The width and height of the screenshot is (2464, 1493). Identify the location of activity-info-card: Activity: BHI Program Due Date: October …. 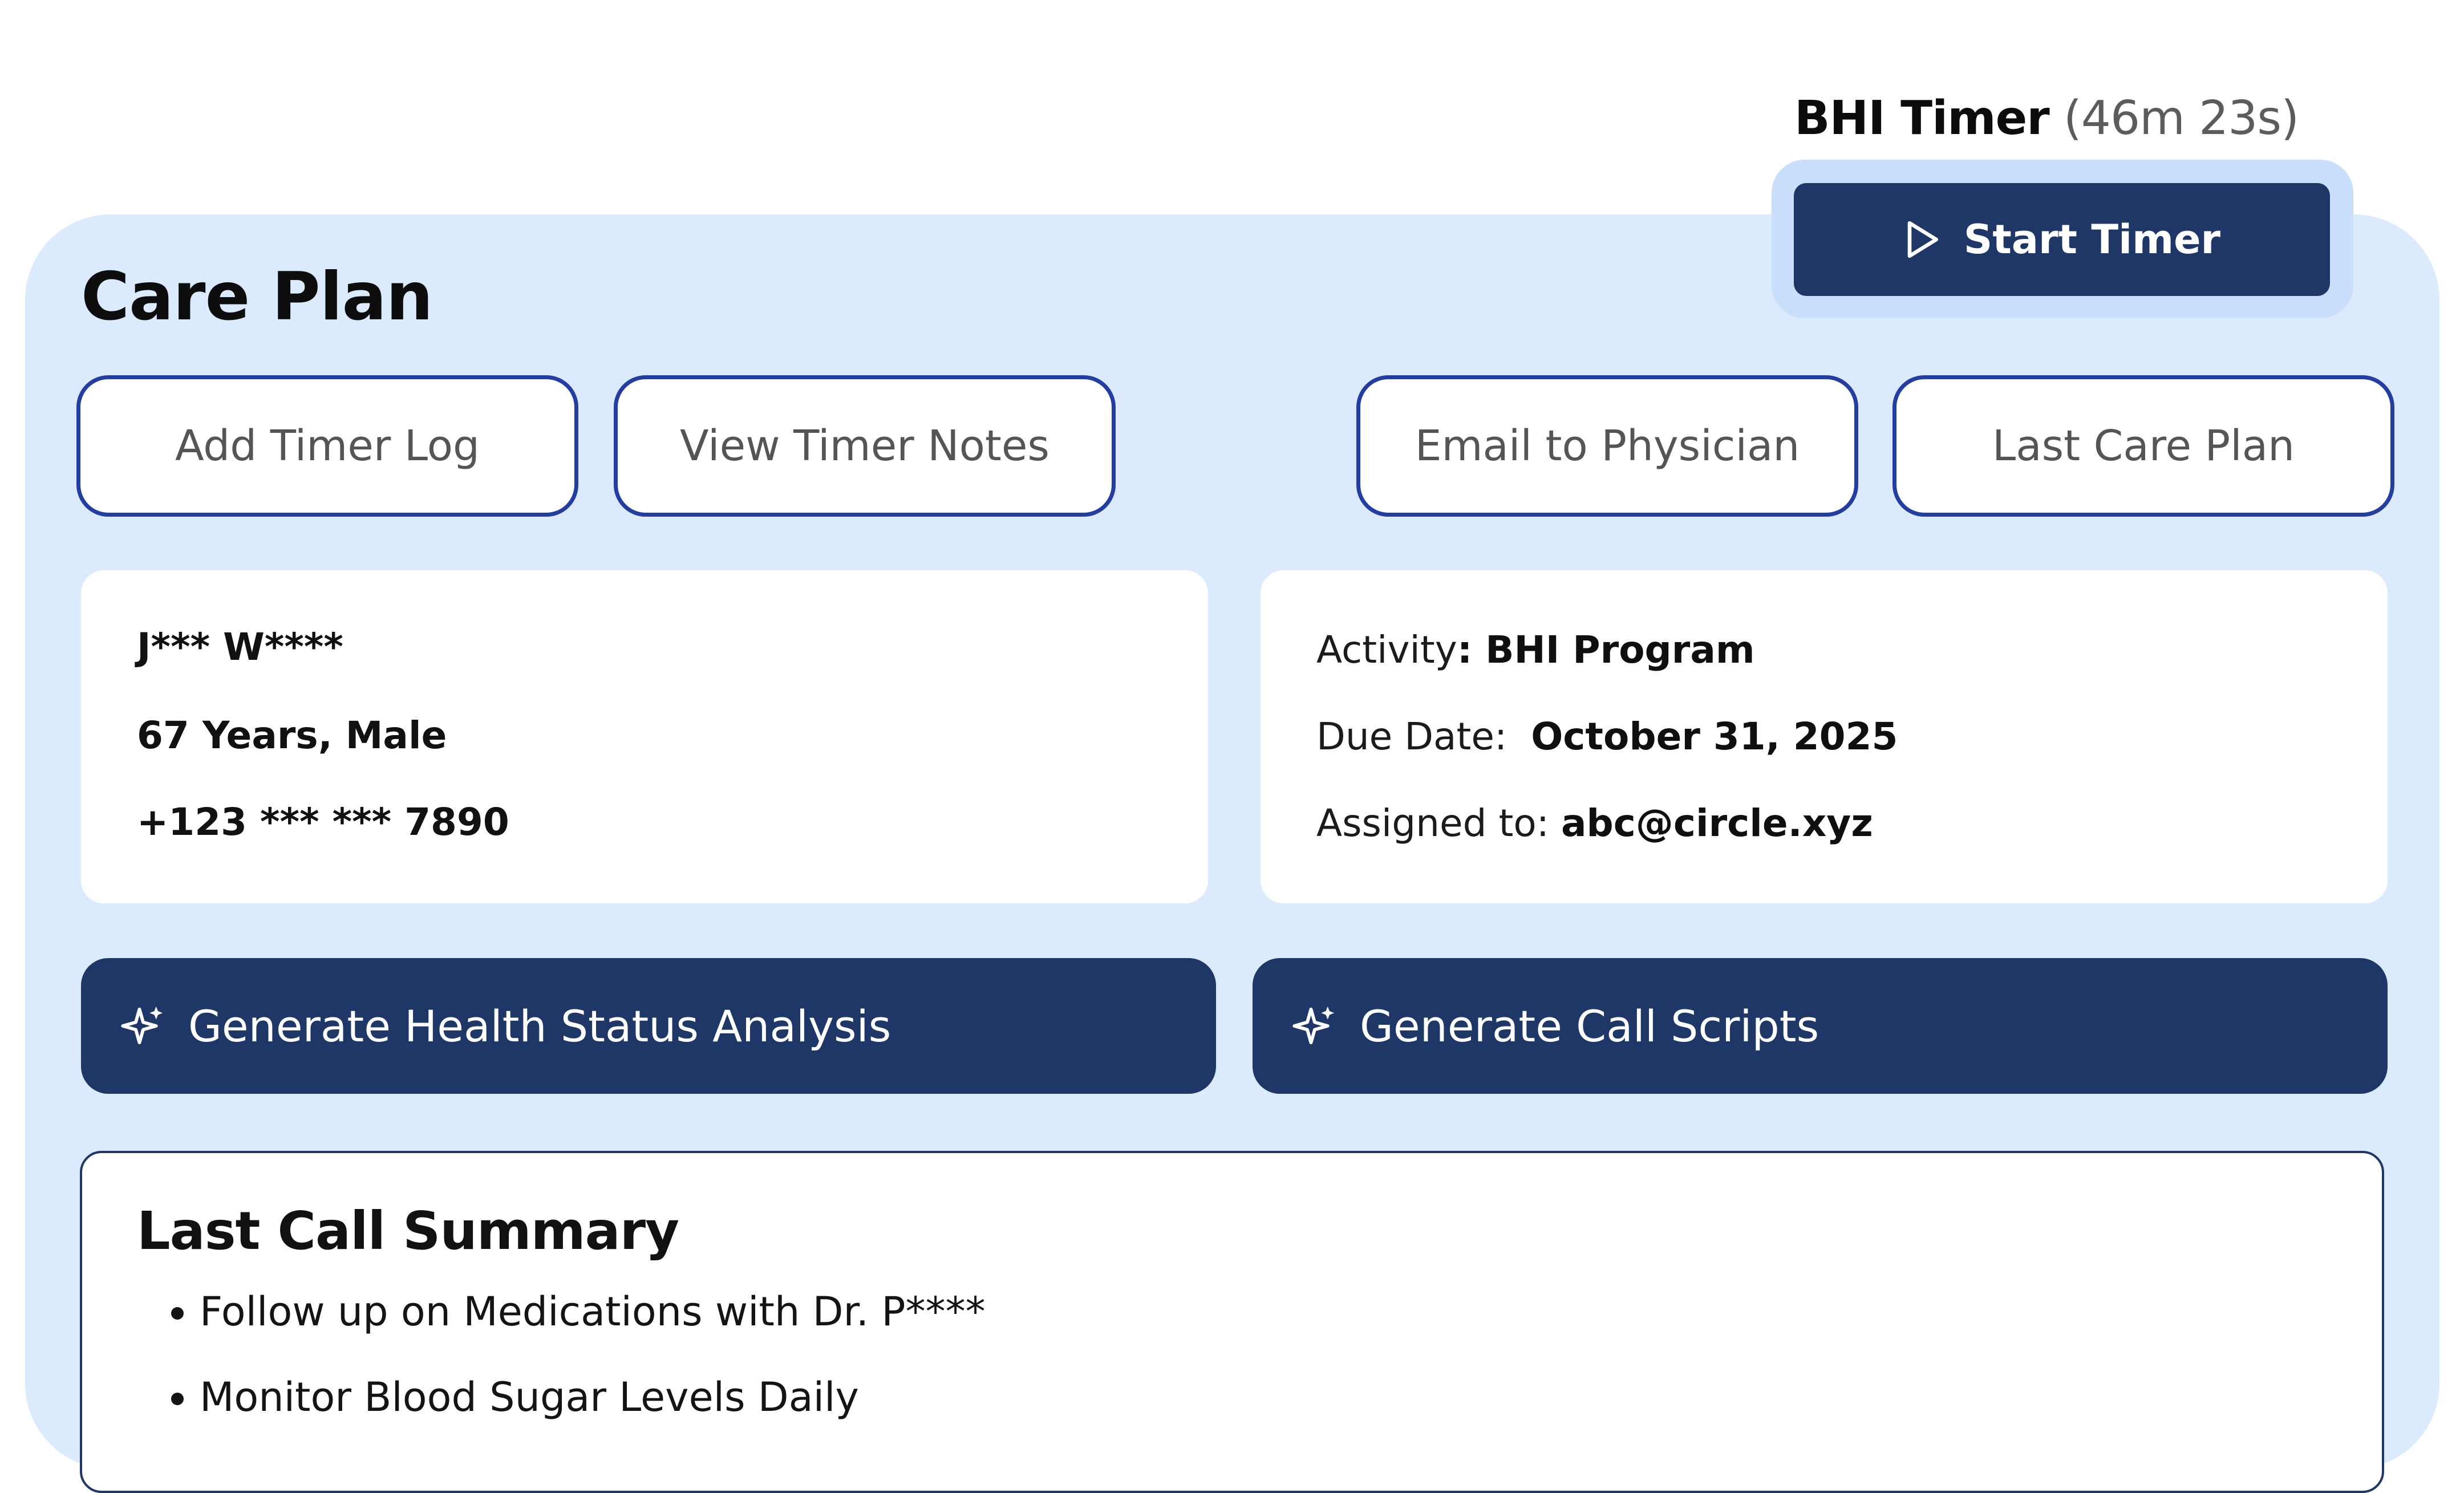
(1825, 736).